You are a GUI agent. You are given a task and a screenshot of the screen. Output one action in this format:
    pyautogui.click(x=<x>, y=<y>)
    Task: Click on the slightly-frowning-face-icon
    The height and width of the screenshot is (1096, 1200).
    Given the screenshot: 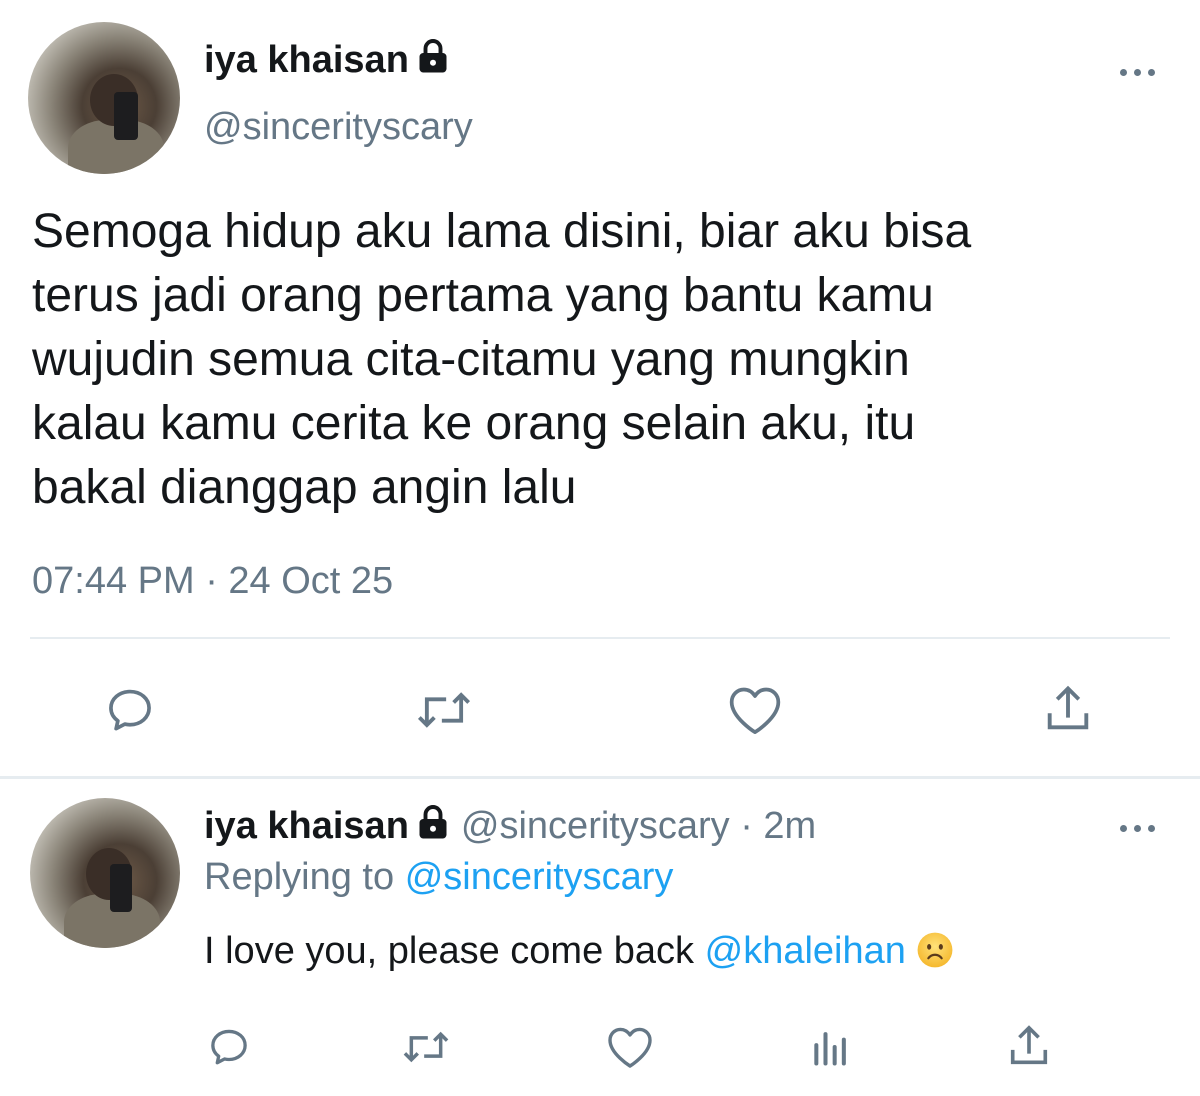 What is the action you would take?
    pyautogui.click(x=935, y=955)
    